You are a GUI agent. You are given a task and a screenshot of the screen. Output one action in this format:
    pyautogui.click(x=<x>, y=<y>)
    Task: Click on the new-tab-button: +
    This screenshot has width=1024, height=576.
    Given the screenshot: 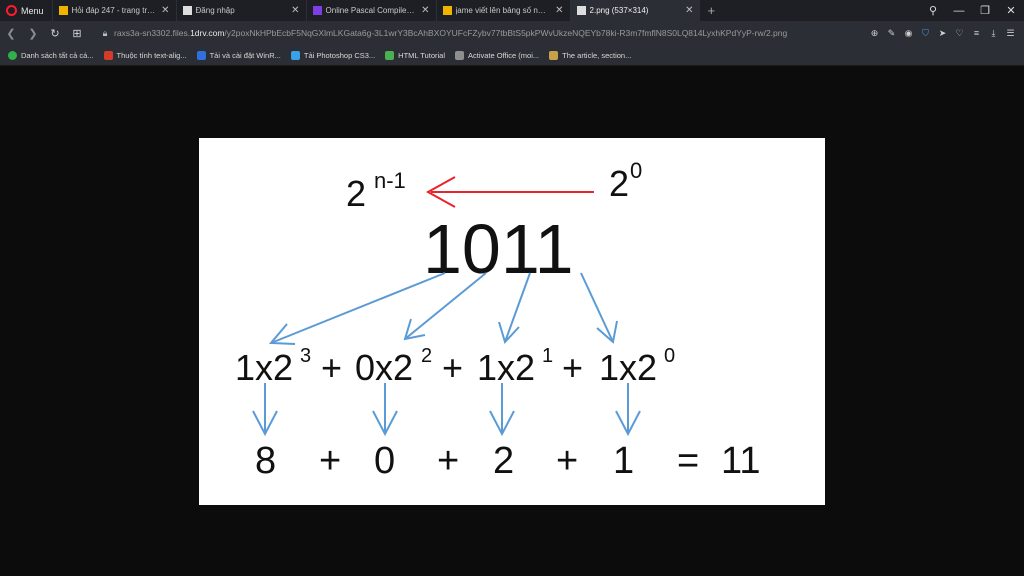 What is the action you would take?
    pyautogui.click(x=712, y=10)
    